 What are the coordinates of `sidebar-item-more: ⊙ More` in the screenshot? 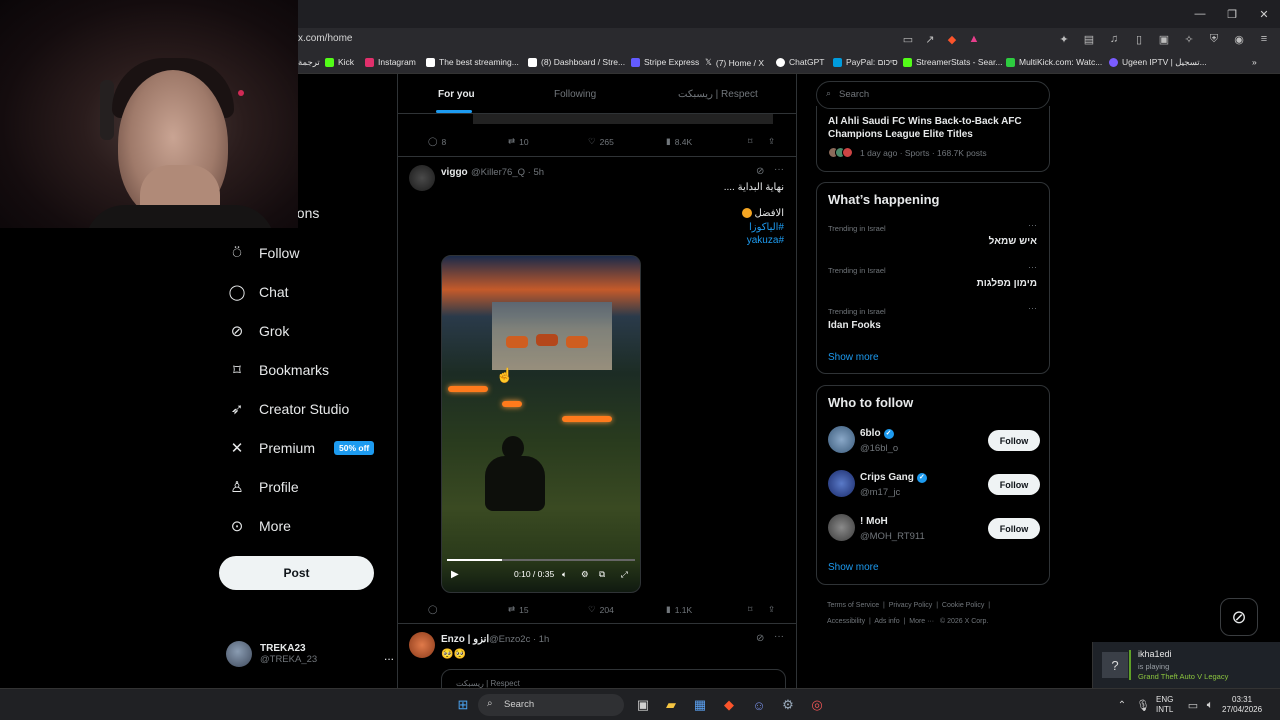 It's located at (259, 526).